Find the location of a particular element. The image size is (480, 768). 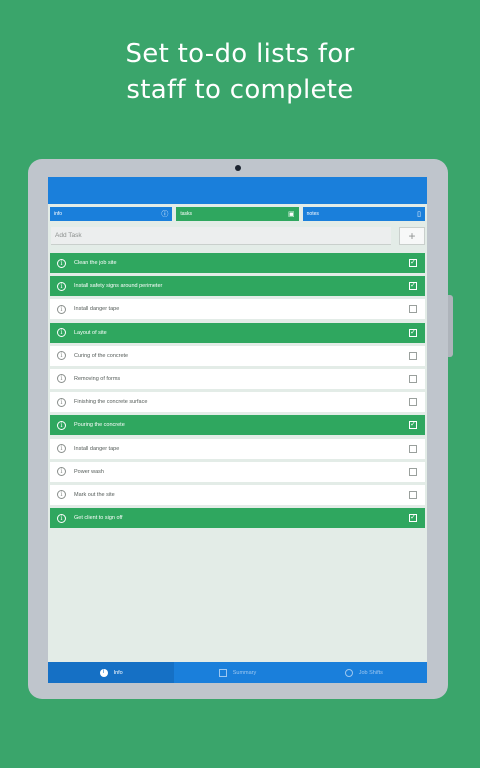

tab-tasks: tasks ▣ is located at coordinates (237, 214).